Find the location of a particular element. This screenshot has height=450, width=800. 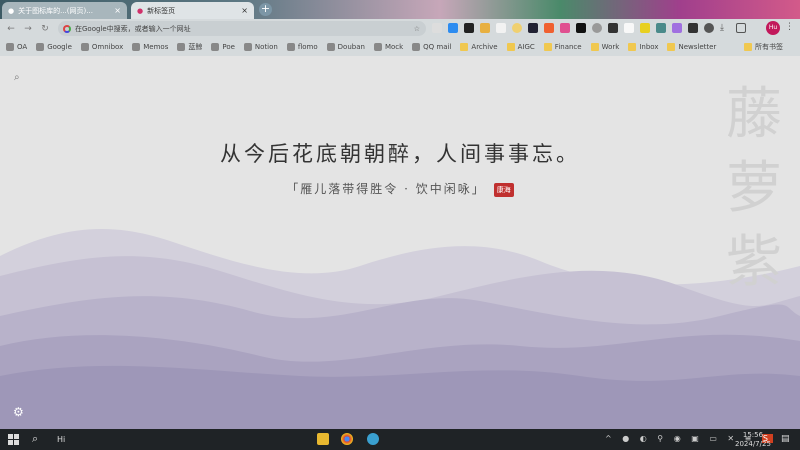

search-icon: ⌕ is located at coordinates (17, 77).